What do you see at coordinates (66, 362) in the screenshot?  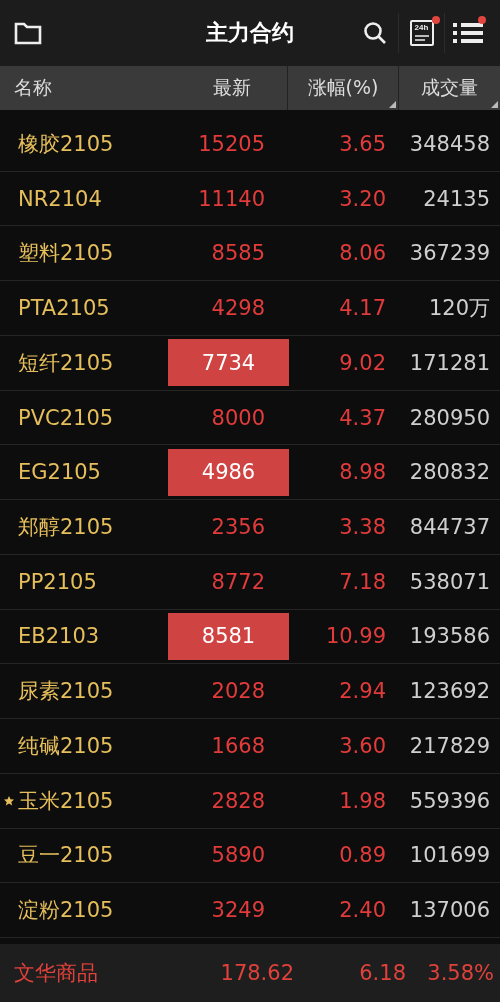 I see `contract-name: 短纤2105` at bounding box center [66, 362].